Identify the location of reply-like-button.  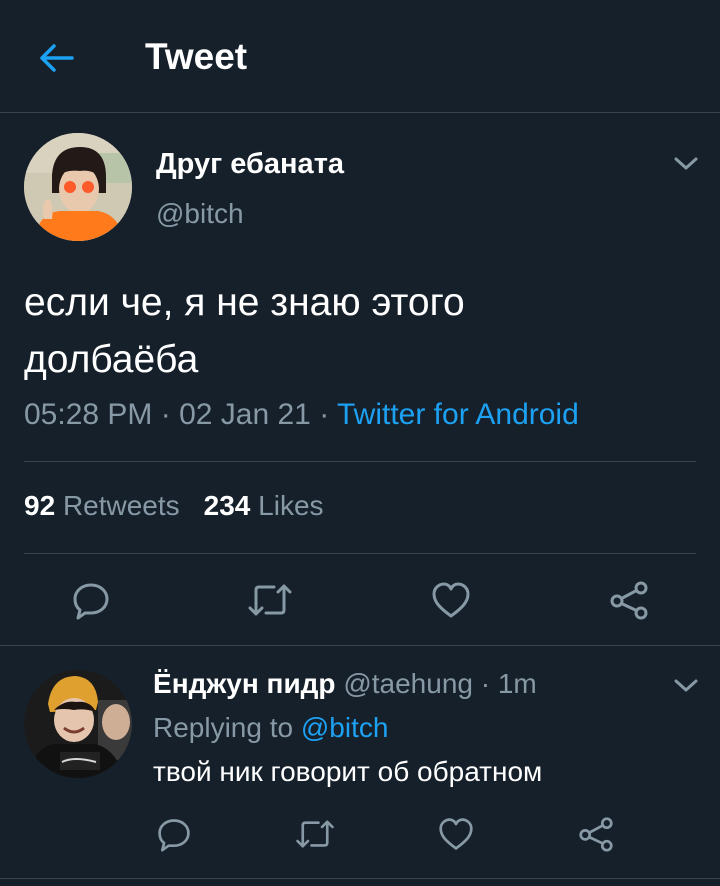
(456, 834).